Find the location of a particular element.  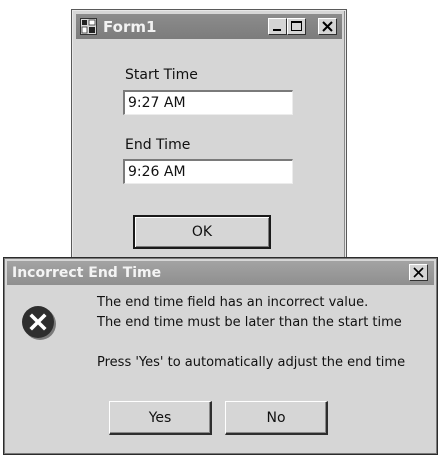

end-time-field is located at coordinates (208, 171).